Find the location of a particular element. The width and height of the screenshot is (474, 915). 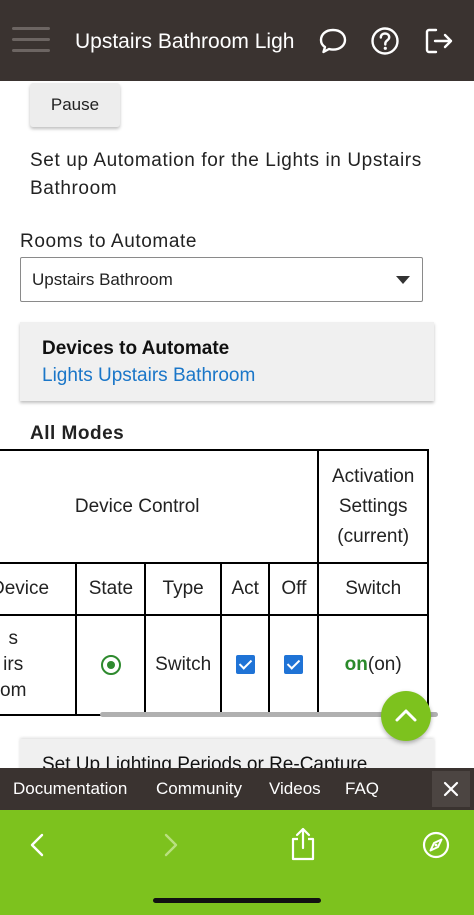

scroll-top-button is located at coordinates (406, 716).